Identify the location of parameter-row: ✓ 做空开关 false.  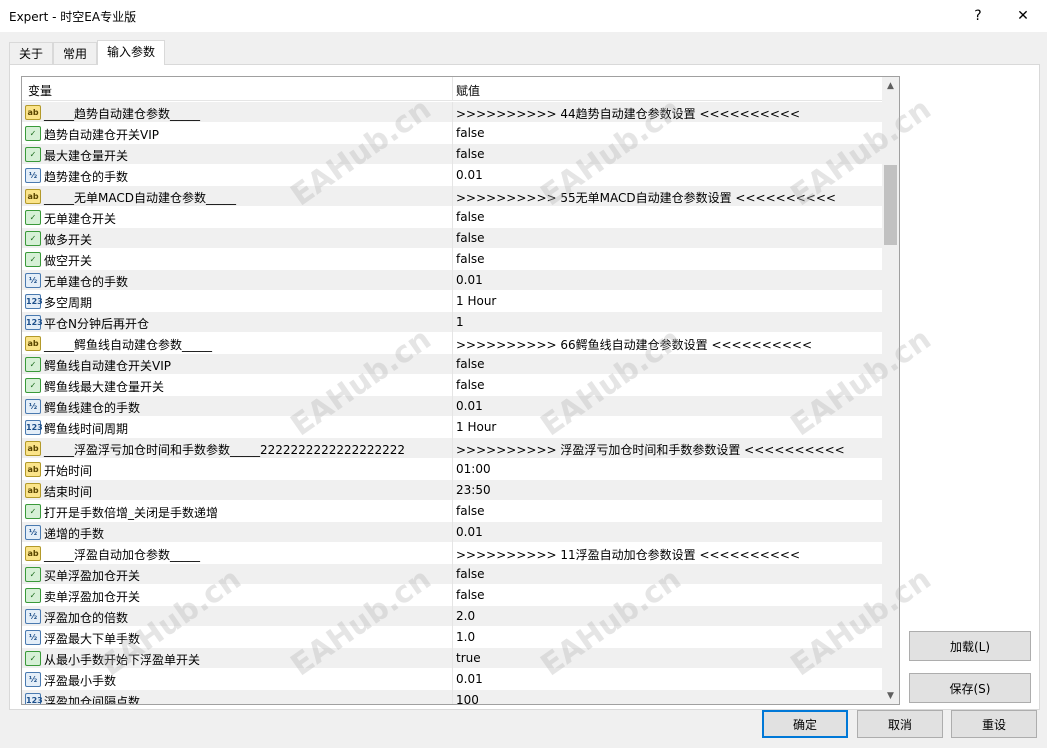
(452, 259).